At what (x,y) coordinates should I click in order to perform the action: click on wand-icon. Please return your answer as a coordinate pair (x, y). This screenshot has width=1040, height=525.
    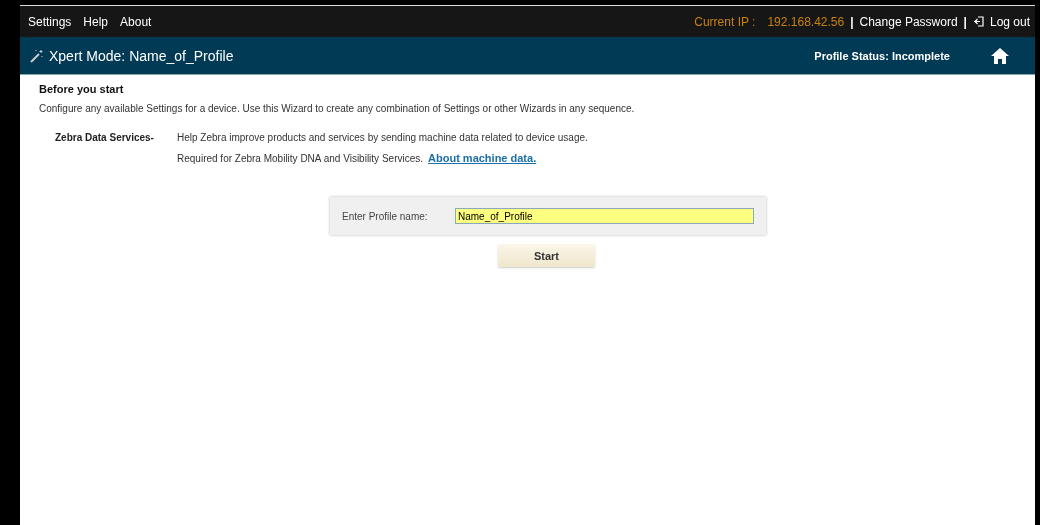
    Looking at the image, I should click on (37, 55).